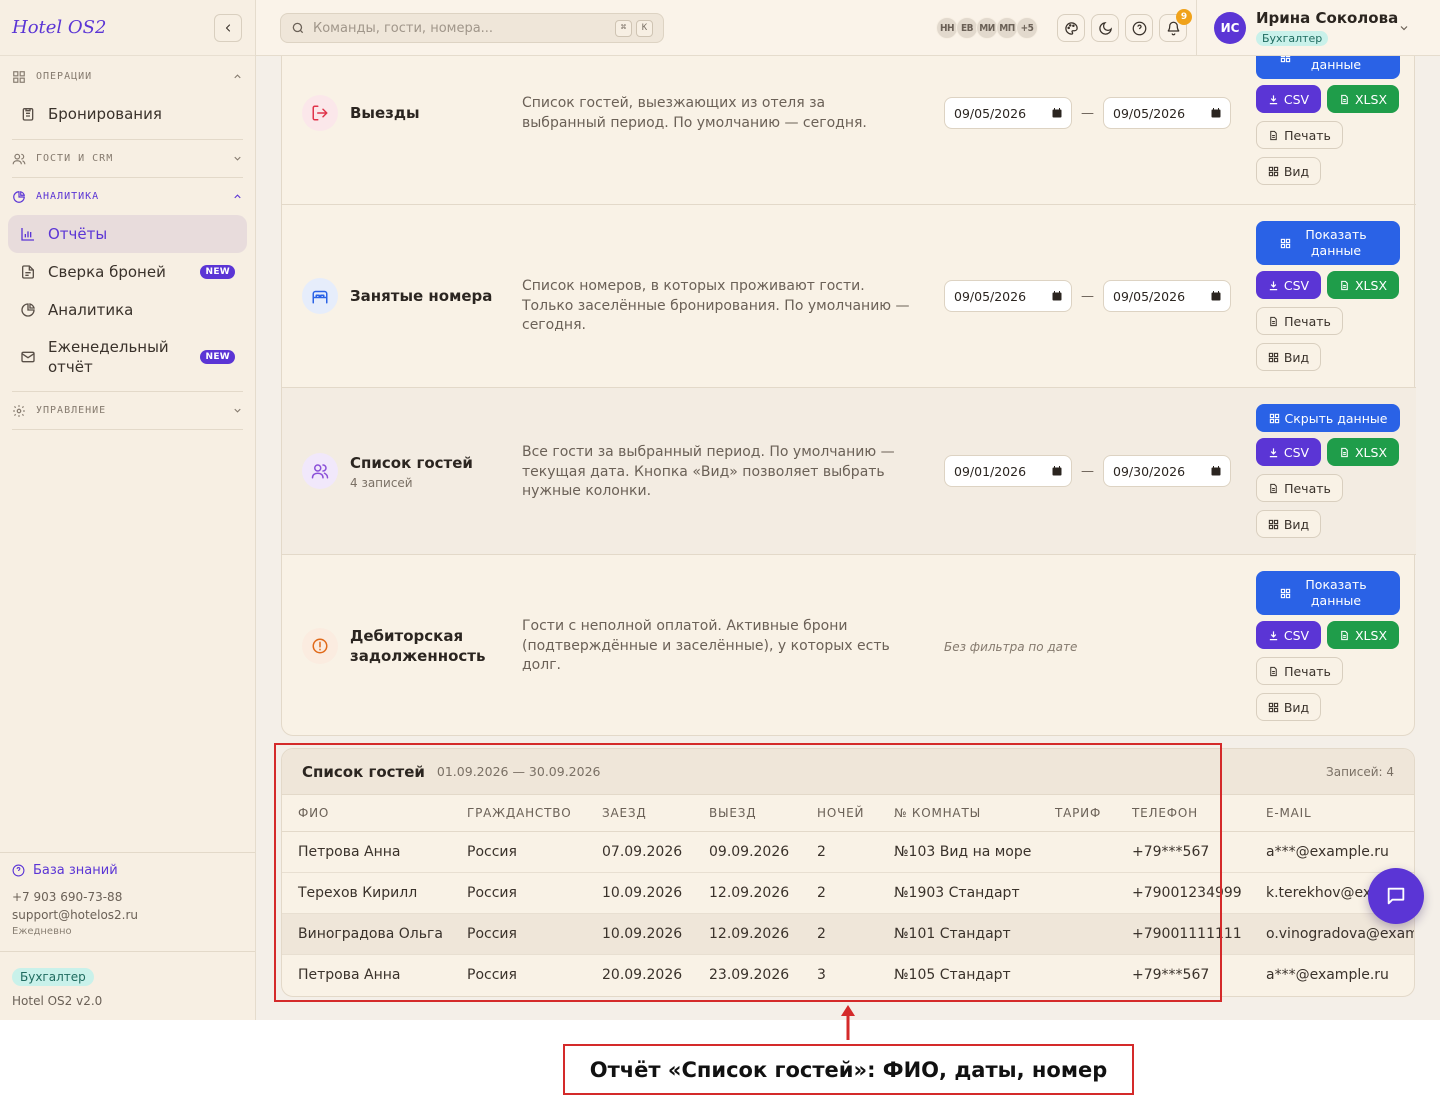  Describe the element at coordinates (1273, 171) in the screenshot. I see `columns-icon` at that location.